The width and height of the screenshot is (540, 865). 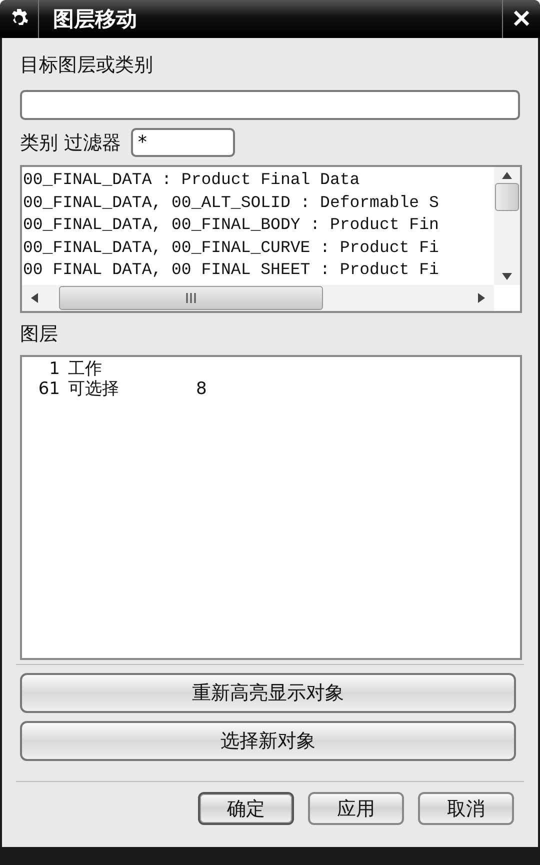 What do you see at coordinates (258, 247) in the screenshot?
I see `category-item: 00_FINAL_DATA, 00_FINAL_CURVE : Product Fi` at bounding box center [258, 247].